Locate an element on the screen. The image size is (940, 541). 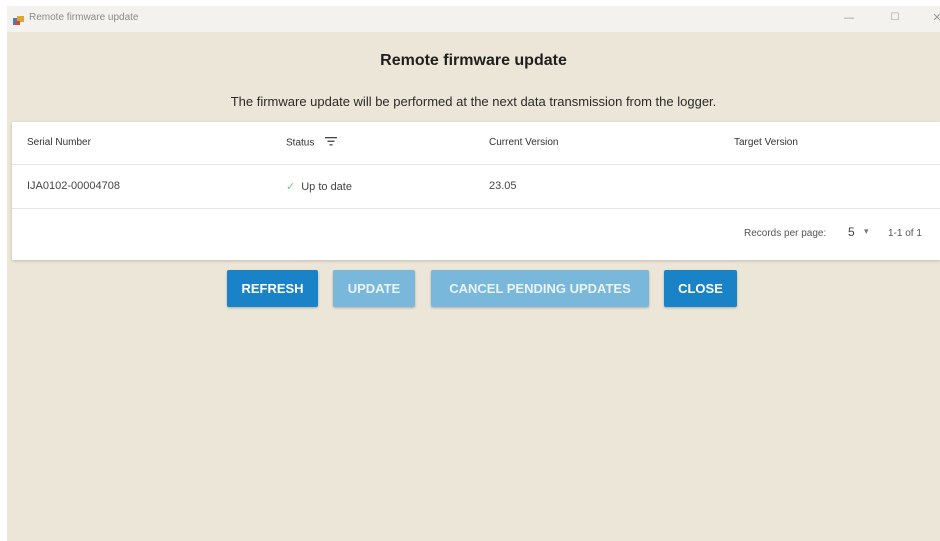
filter-icon is located at coordinates (331, 143).